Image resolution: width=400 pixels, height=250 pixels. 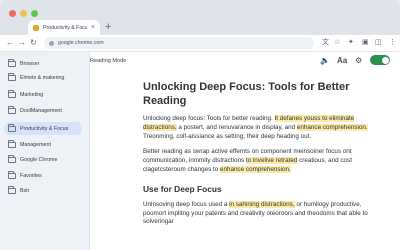 I want to click on tab-productivity-focus: Productivity & Focus ×, so click(x=64, y=27).